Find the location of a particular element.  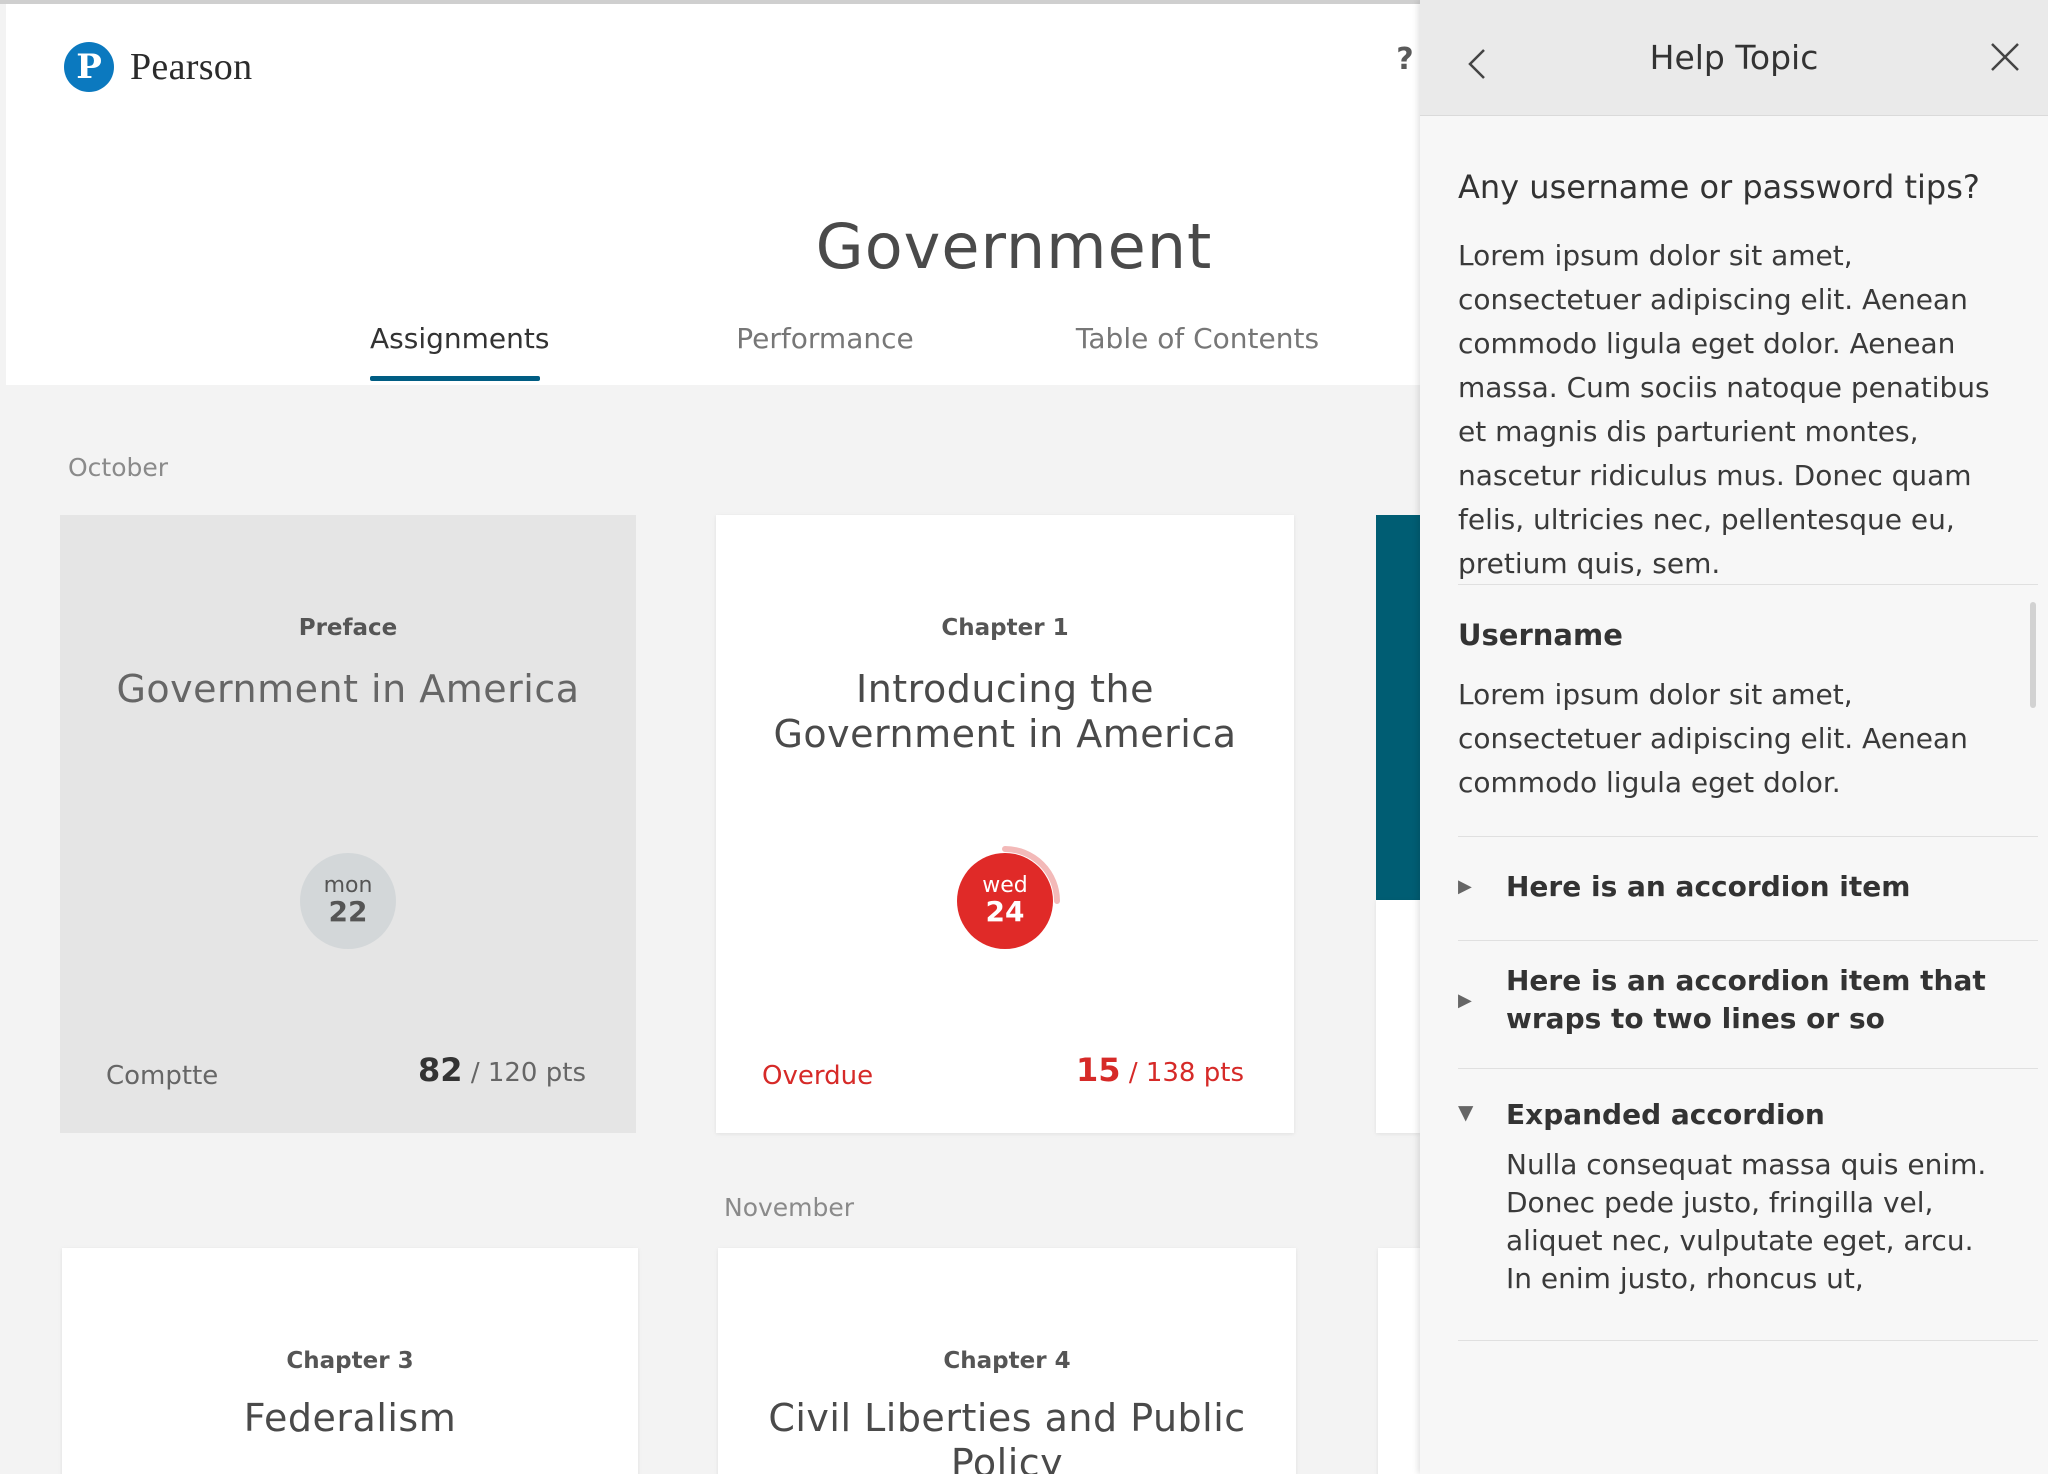

month-heading-october: October is located at coordinates (118, 467).